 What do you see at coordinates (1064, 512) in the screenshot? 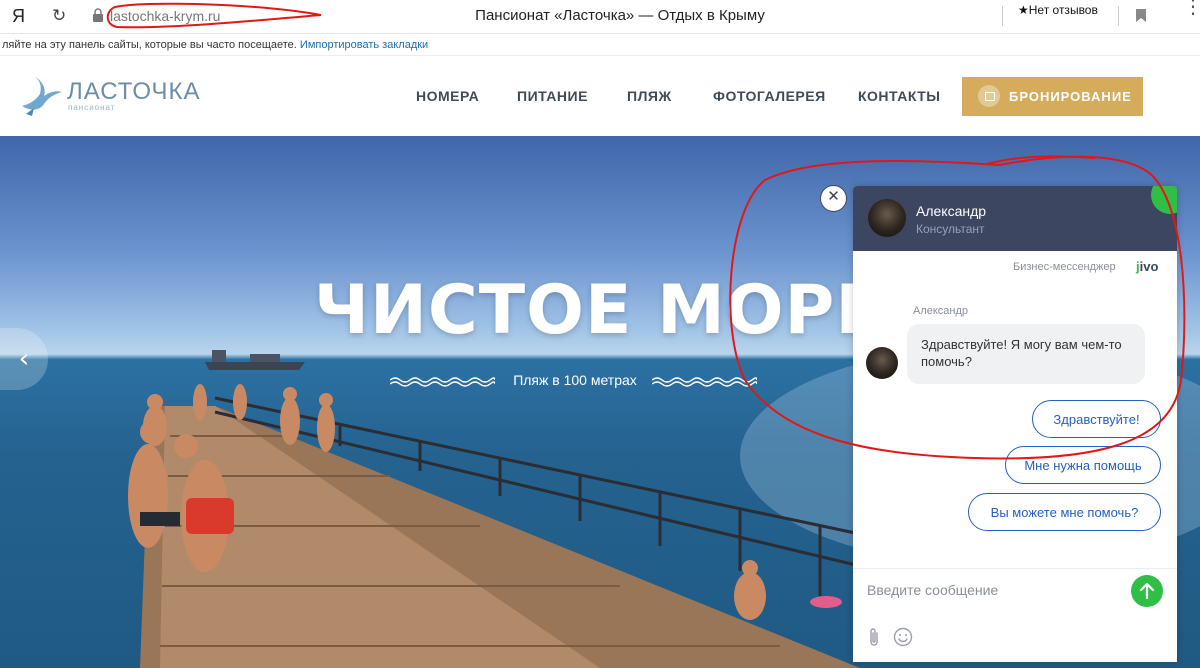
I see `quick-reply-can-you-help: Вы можете мне помочь?` at bounding box center [1064, 512].